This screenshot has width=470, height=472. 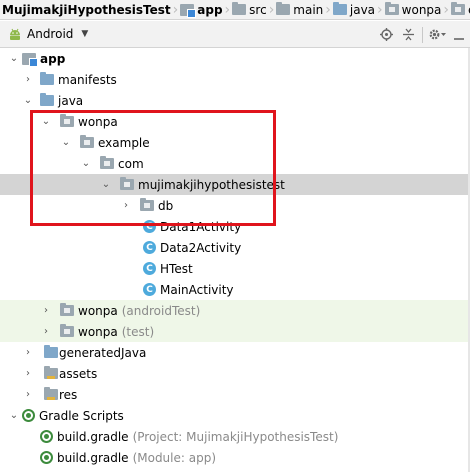 I want to click on breadcrumb-item-project: MujimakjiHypothesisTest, so click(x=86, y=9).